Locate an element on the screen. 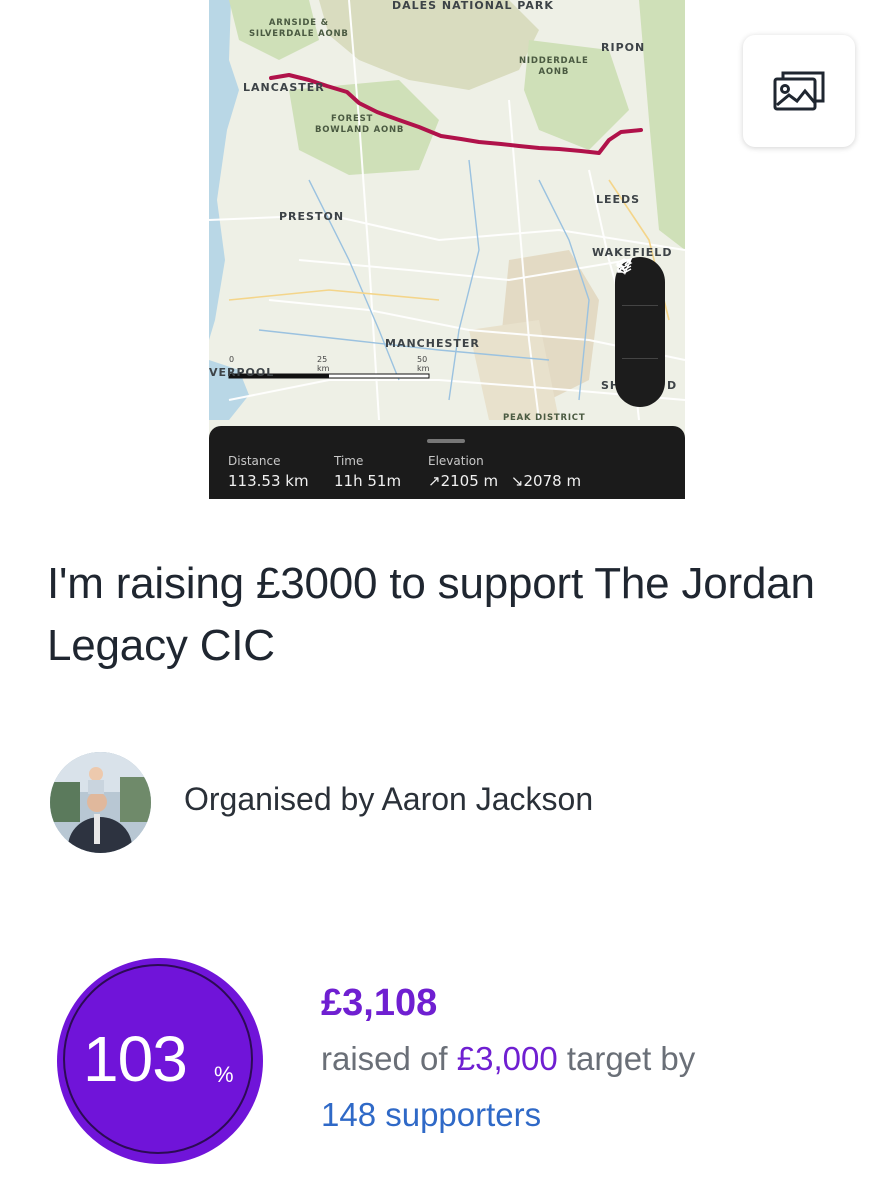  locate-icon is located at coordinates (636, 330).